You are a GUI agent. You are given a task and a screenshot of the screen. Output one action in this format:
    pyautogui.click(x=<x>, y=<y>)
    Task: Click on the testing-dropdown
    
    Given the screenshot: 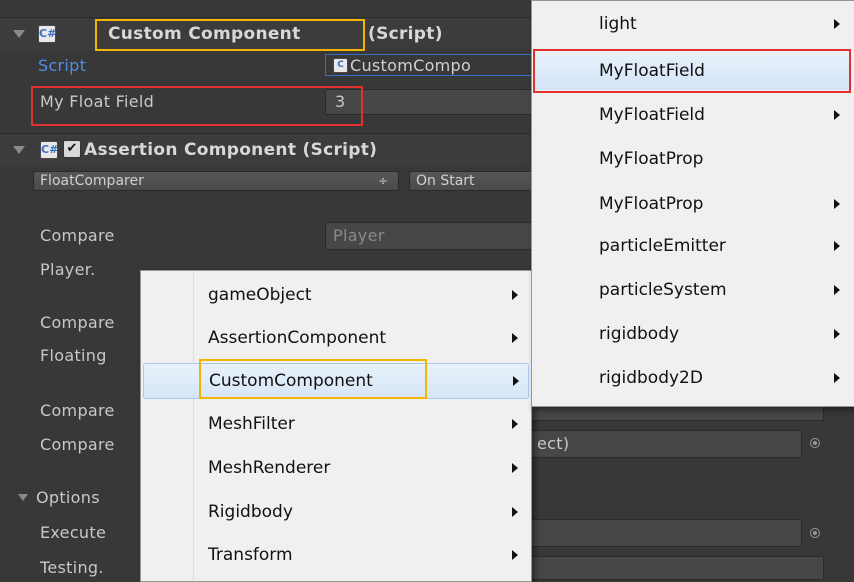 What is the action you would take?
    pyautogui.click(x=677, y=568)
    